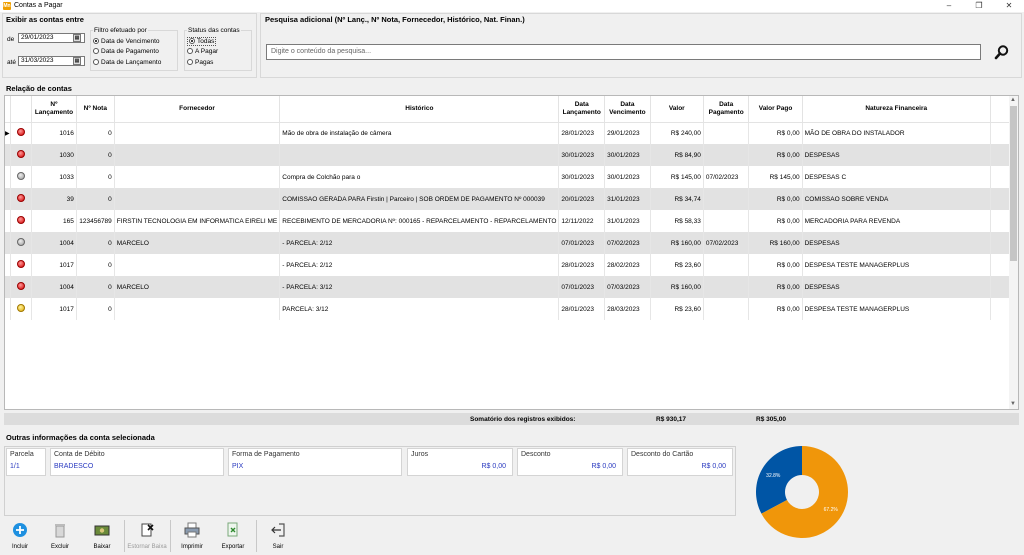 The width and height of the screenshot is (1024, 555). What do you see at coordinates (202, 41) in the screenshot?
I see `radio-todas: Todas` at bounding box center [202, 41].